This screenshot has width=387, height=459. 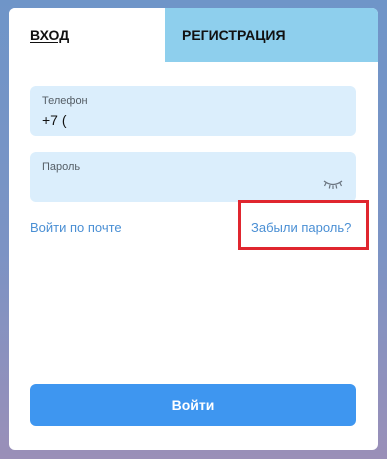 I want to click on tab-register: РЕГИСТРАЦИЯ, so click(x=271, y=35).